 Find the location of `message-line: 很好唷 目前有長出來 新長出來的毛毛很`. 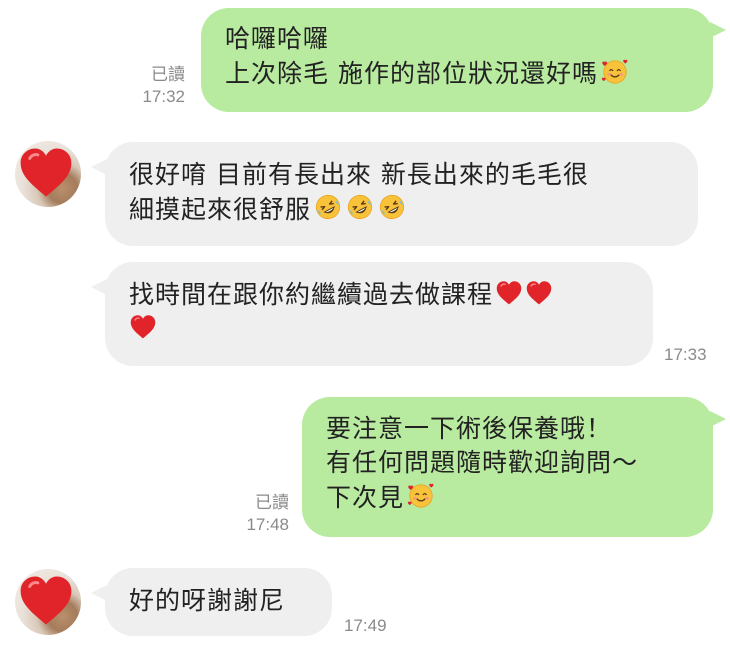

message-line: 很好唷 目前有長出來 新長出來的毛毛很 is located at coordinates (359, 174).